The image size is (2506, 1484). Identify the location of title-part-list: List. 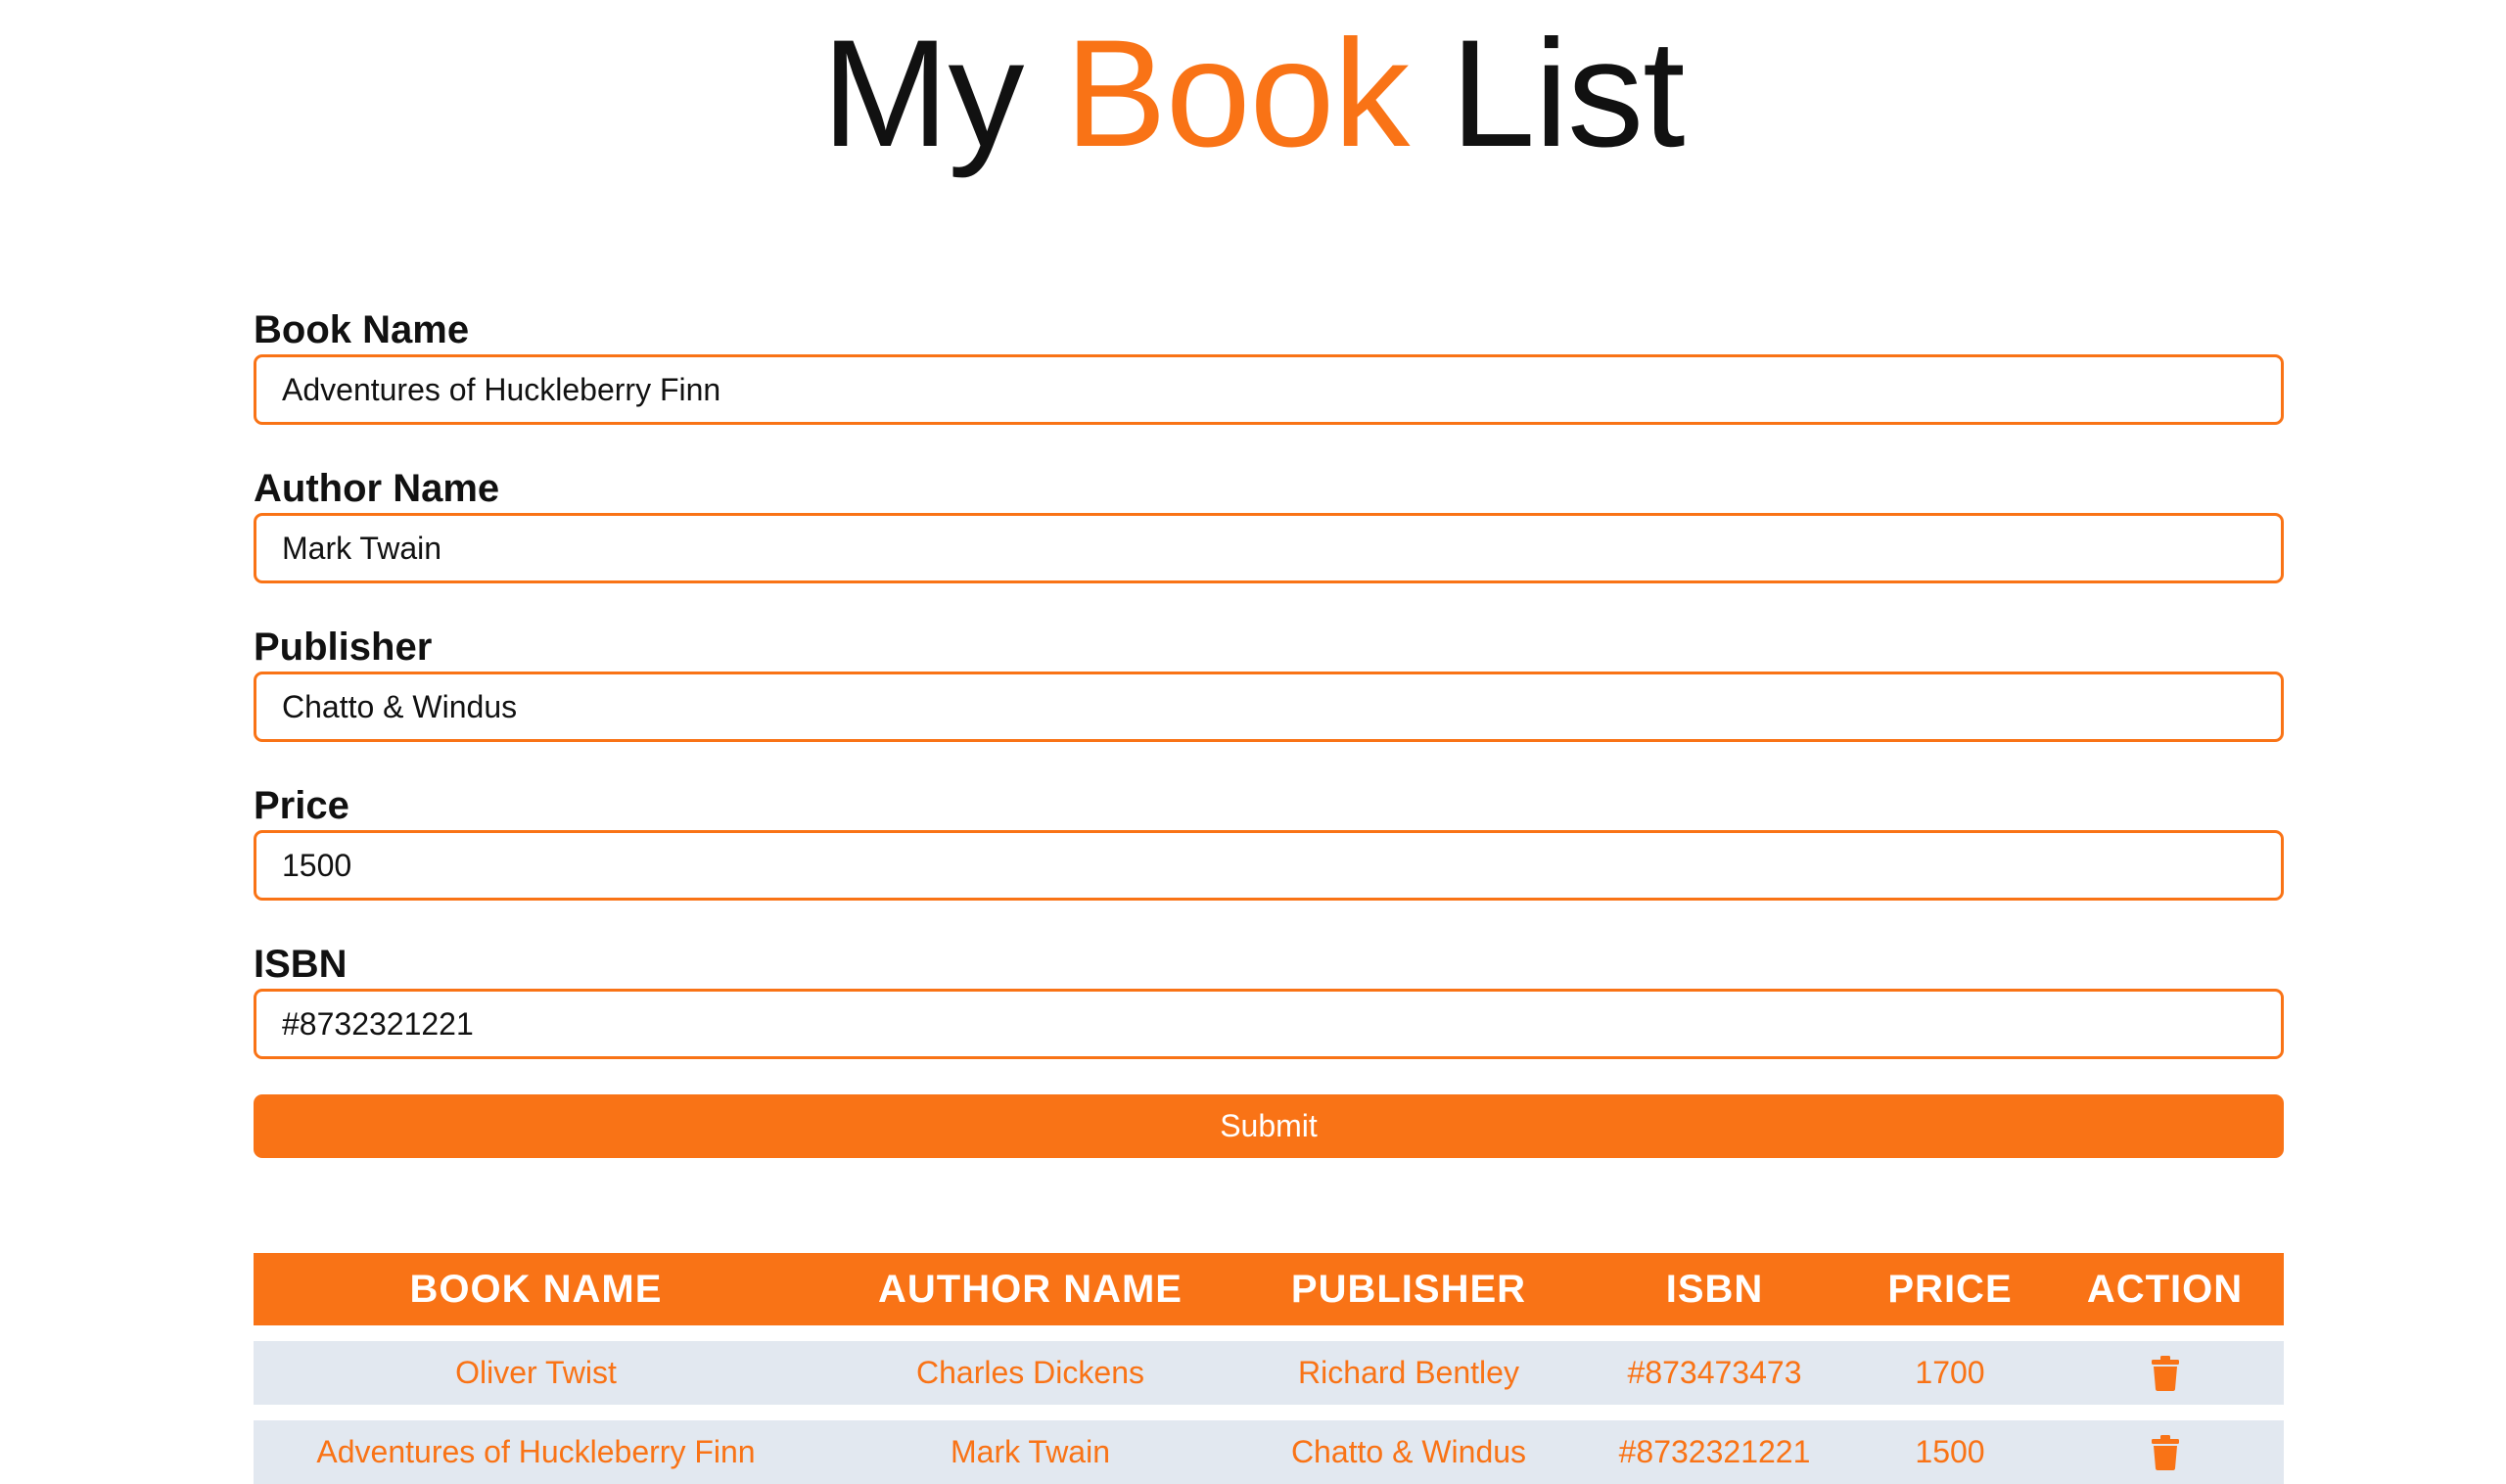
(1547, 94).